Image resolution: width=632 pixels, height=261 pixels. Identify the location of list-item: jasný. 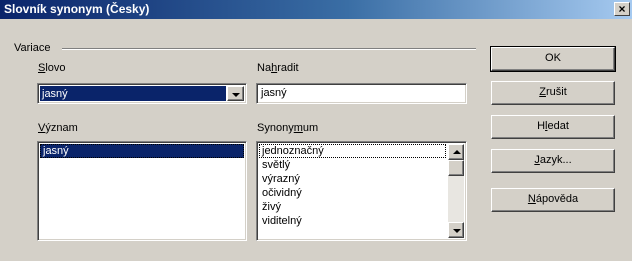
(142, 151).